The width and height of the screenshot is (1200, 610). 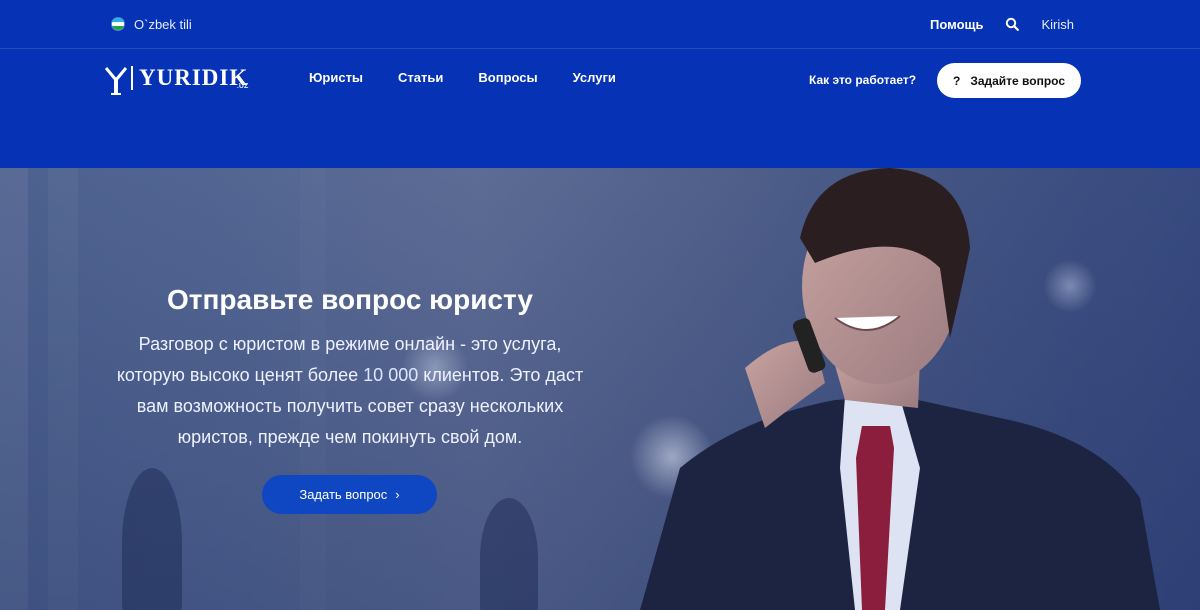 I want to click on search-icon, so click(x=1012, y=24).